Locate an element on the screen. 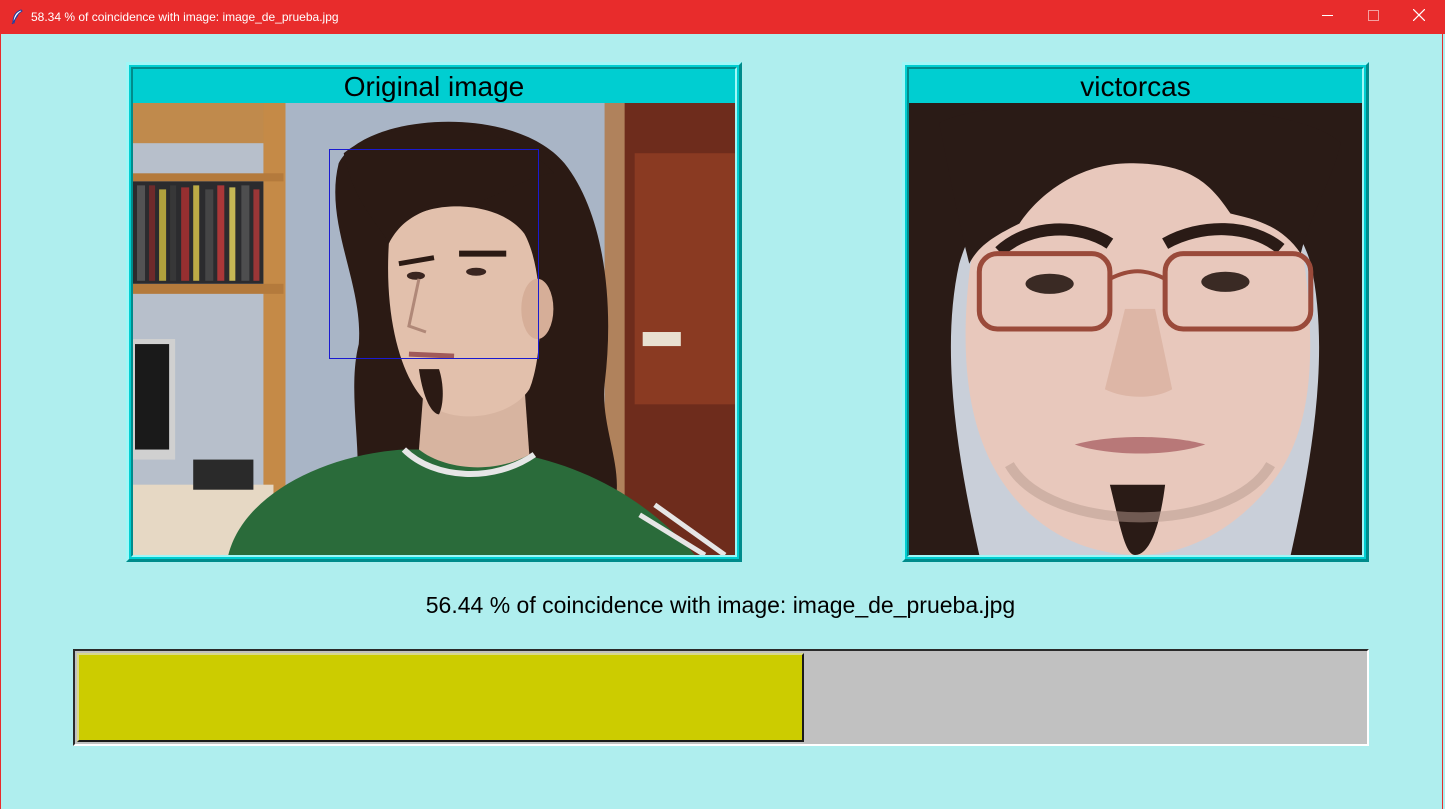 Image resolution: width=1445 pixels, height=809 pixels. maximize-button is located at coordinates (1373, 17).